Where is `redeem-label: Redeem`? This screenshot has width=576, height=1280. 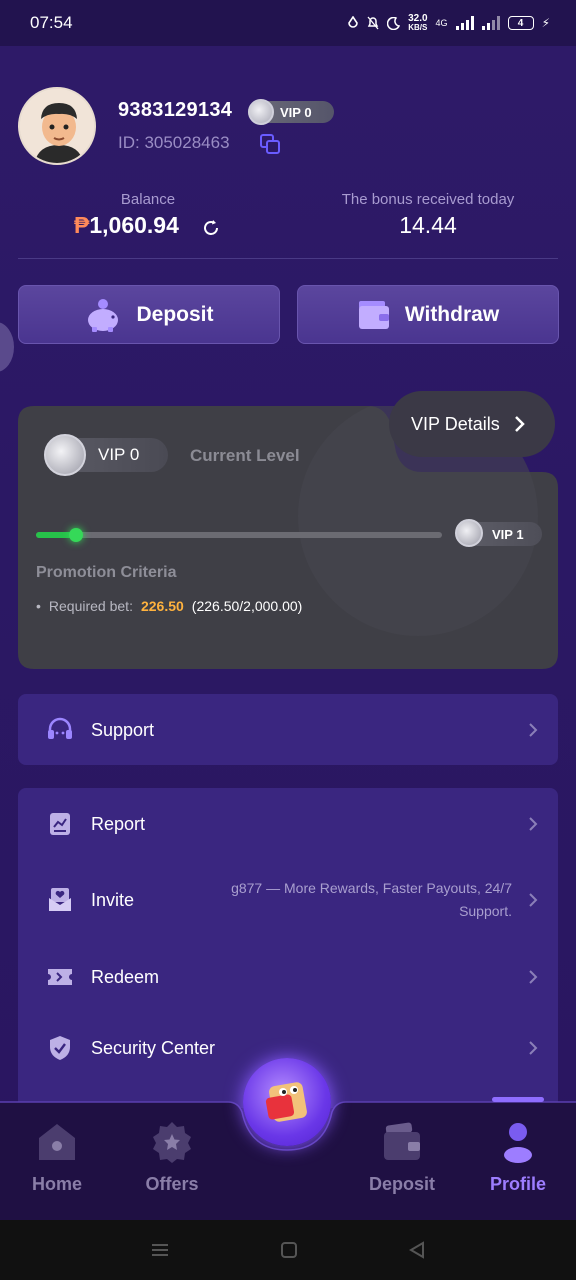 redeem-label: Redeem is located at coordinates (125, 976).